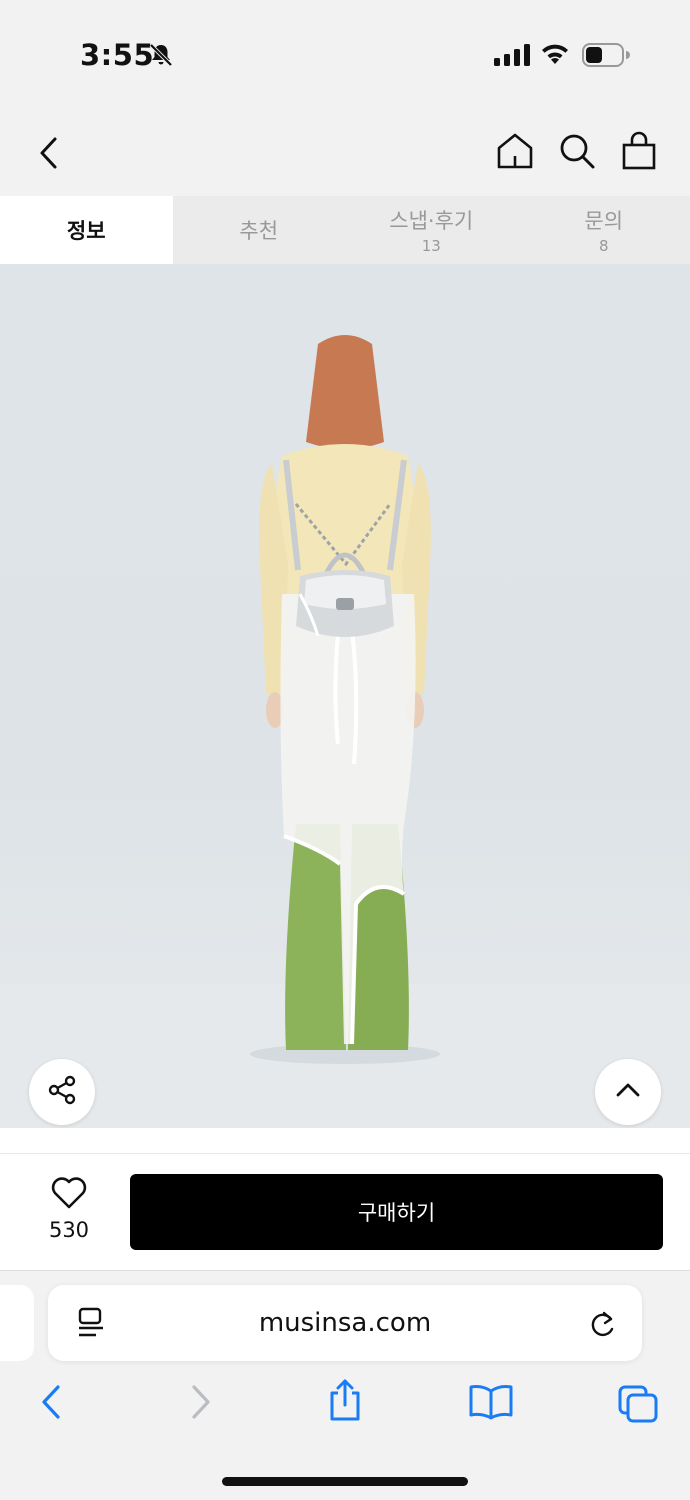  Describe the element at coordinates (638, 1405) in the screenshot. I see `tabs-icon` at that location.